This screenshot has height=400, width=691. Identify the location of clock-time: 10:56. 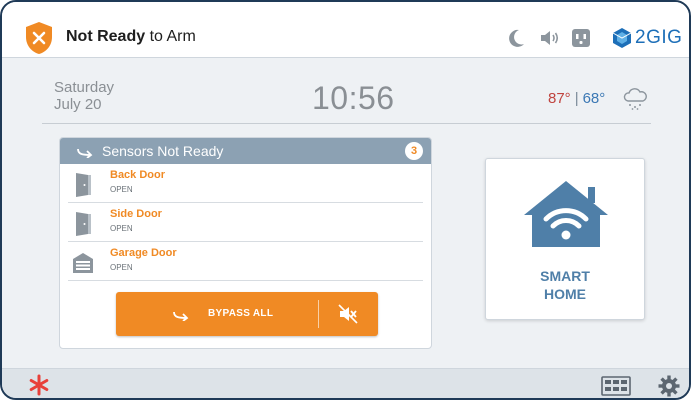
(353, 98).